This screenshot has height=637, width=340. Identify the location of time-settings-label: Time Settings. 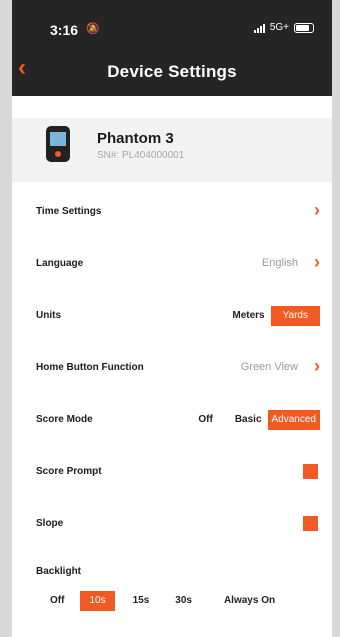
(69, 211).